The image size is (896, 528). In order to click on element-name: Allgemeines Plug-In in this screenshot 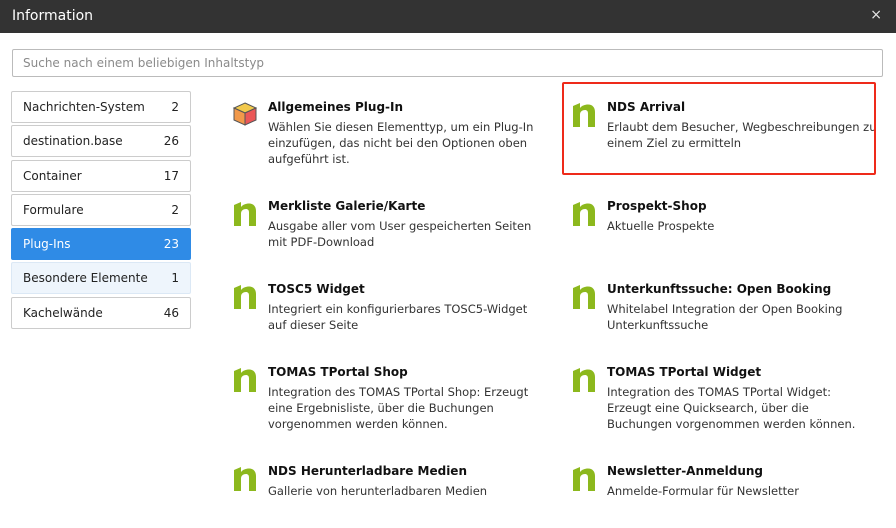, I will do `click(336, 107)`.